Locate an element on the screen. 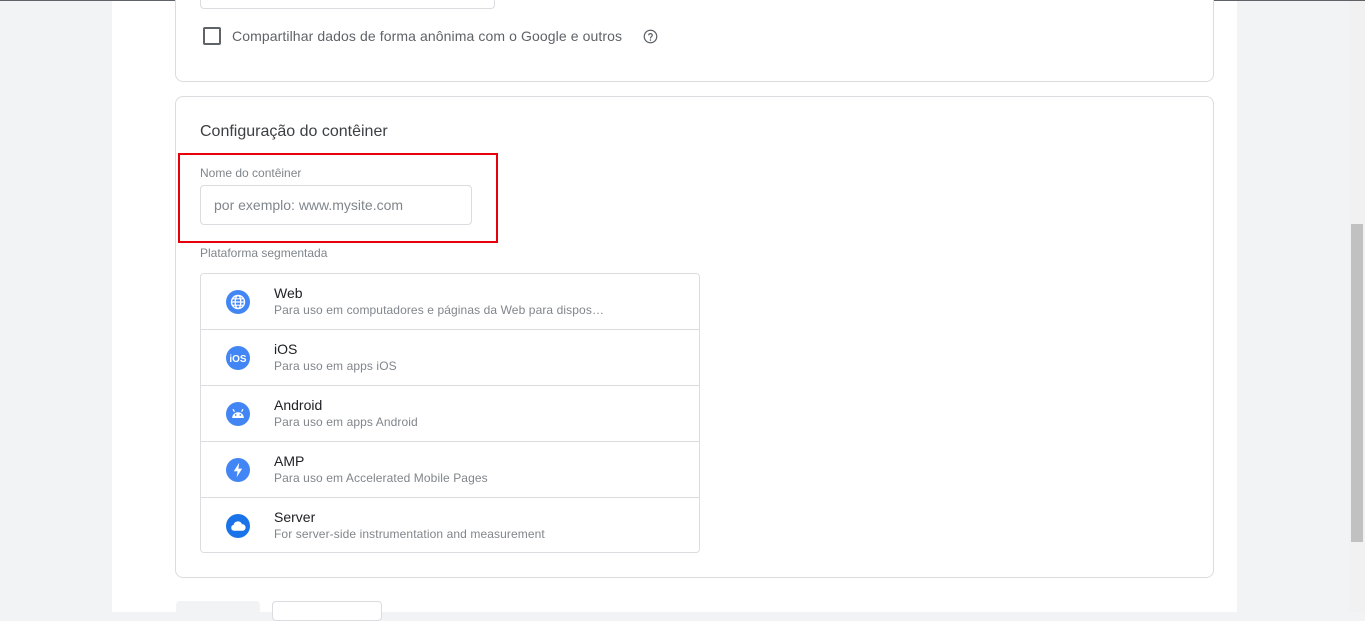  scrollbar-thumb is located at coordinates (1357, 383).